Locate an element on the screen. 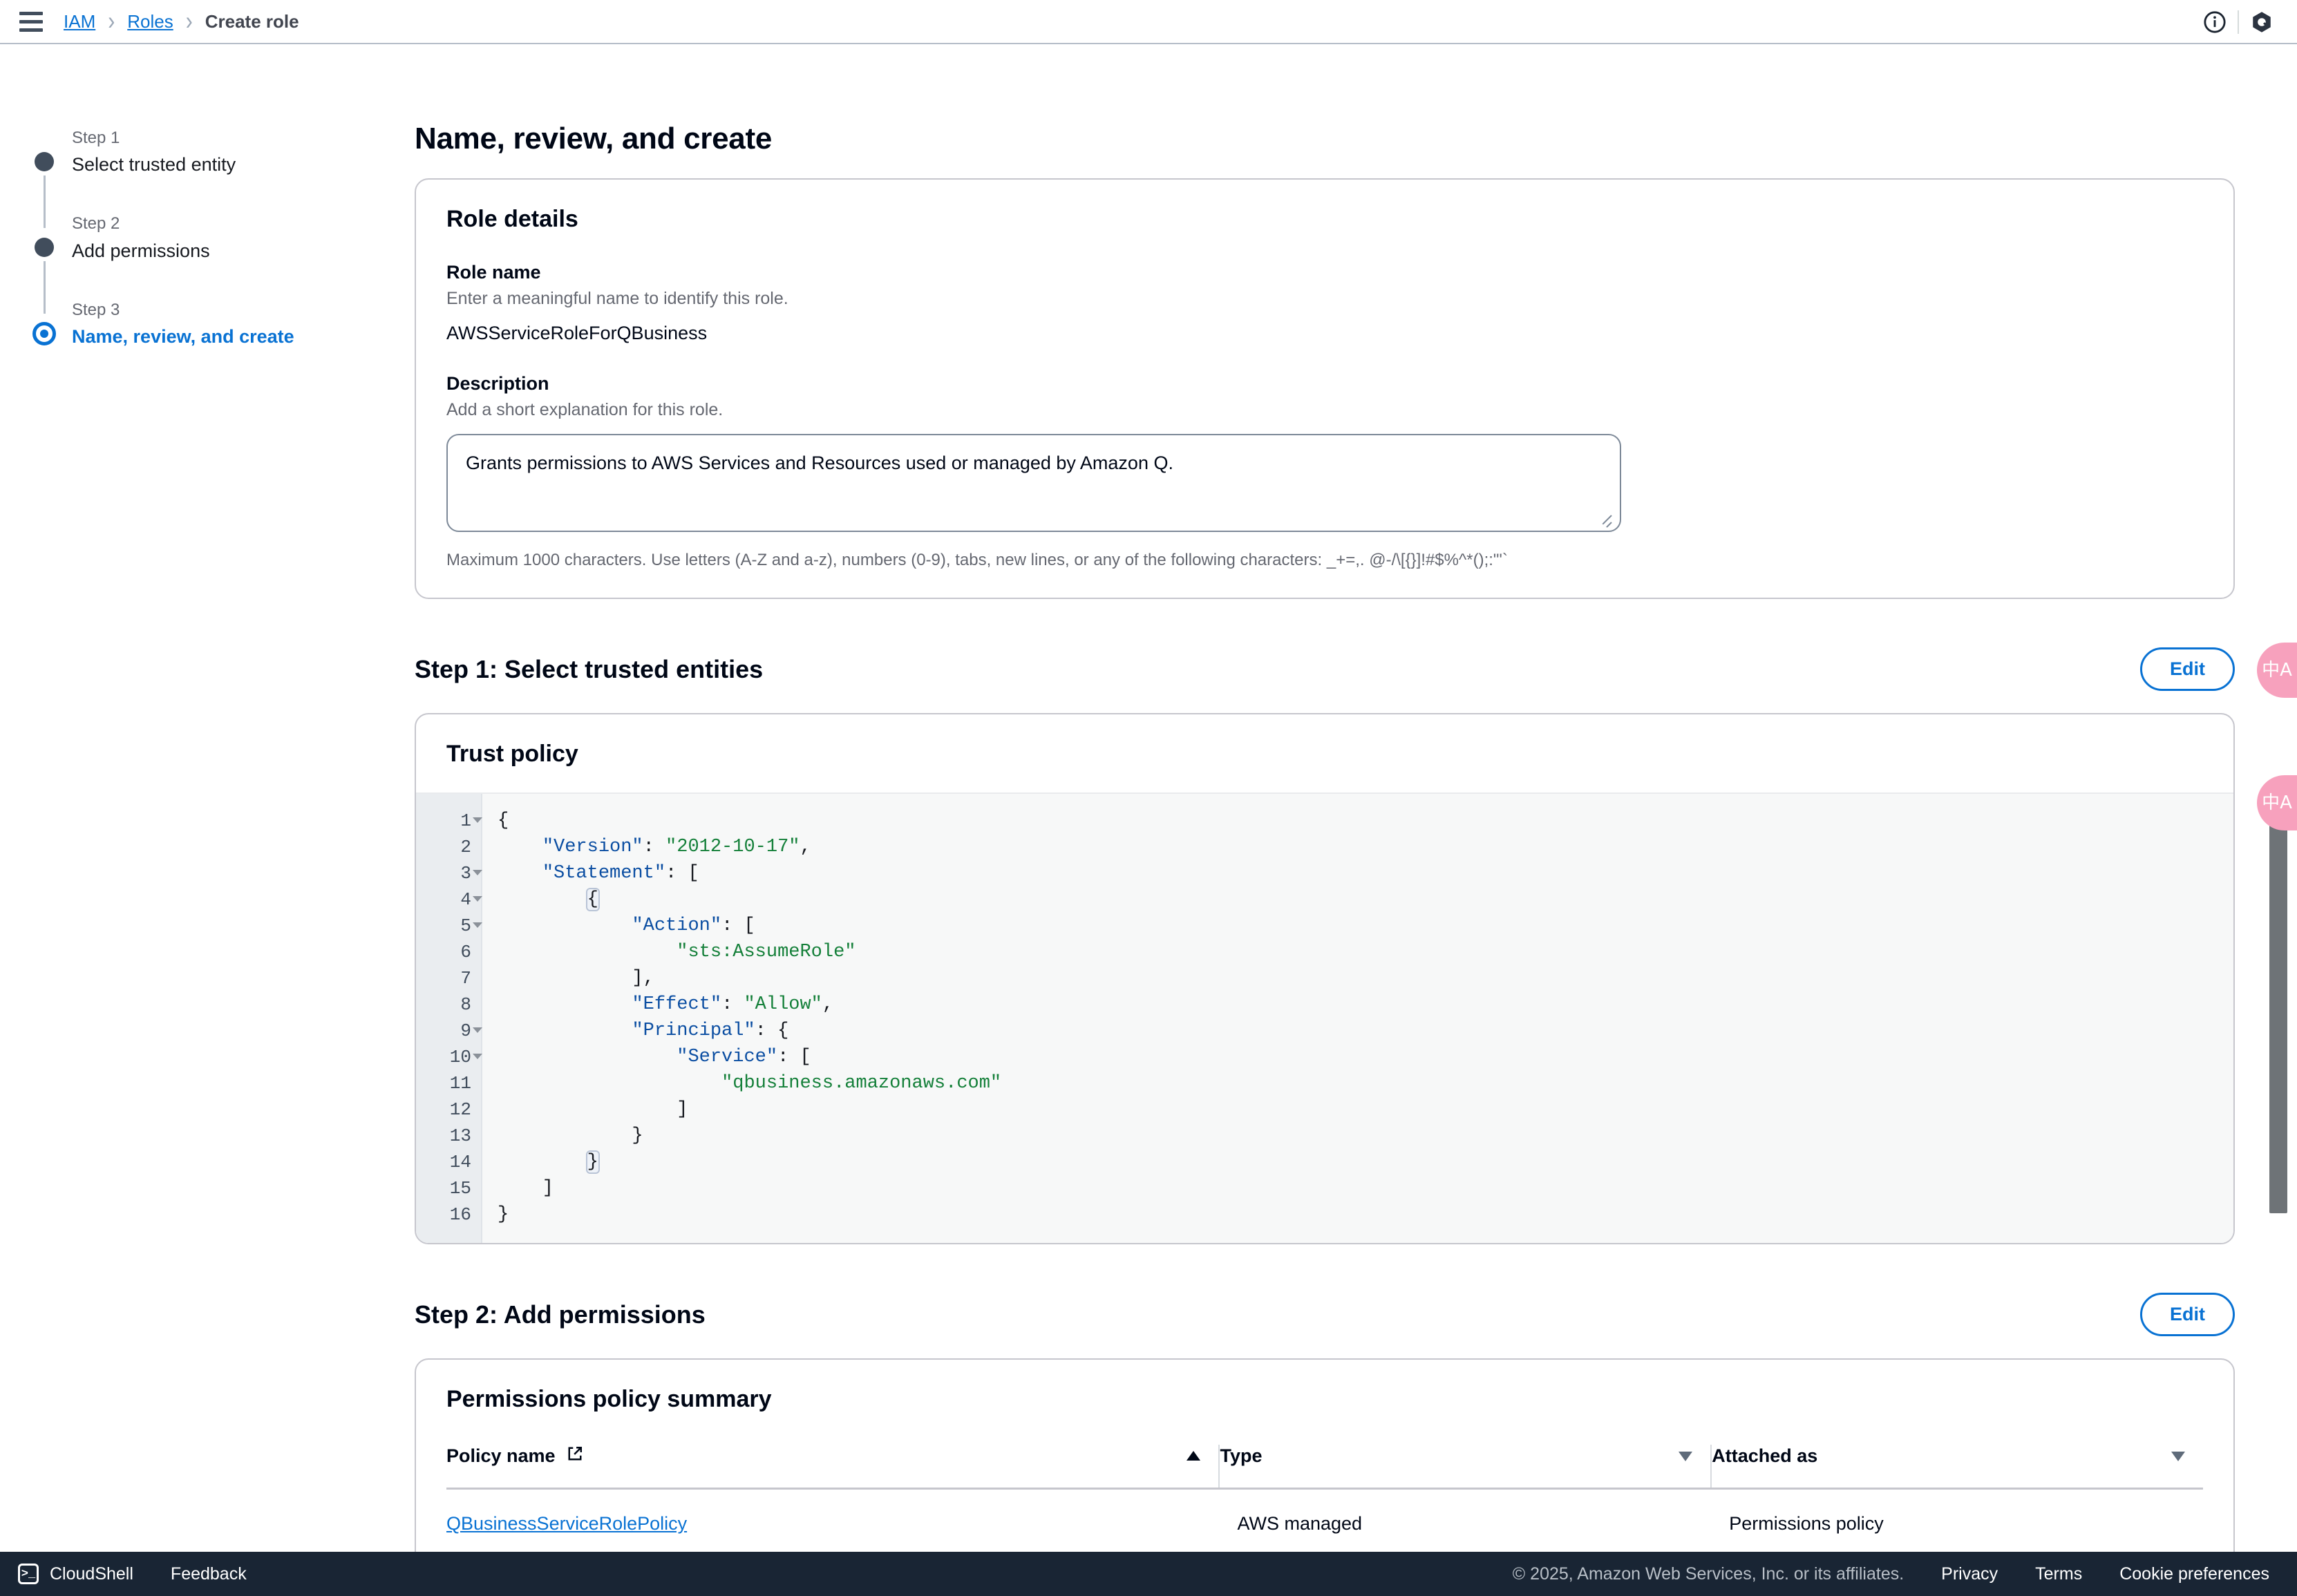 This screenshot has width=2297, height=1596. gutter-line: 4 is located at coordinates (449, 899).